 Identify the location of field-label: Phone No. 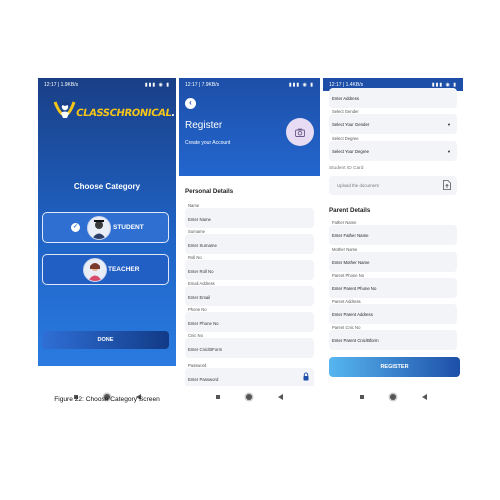
(197, 309).